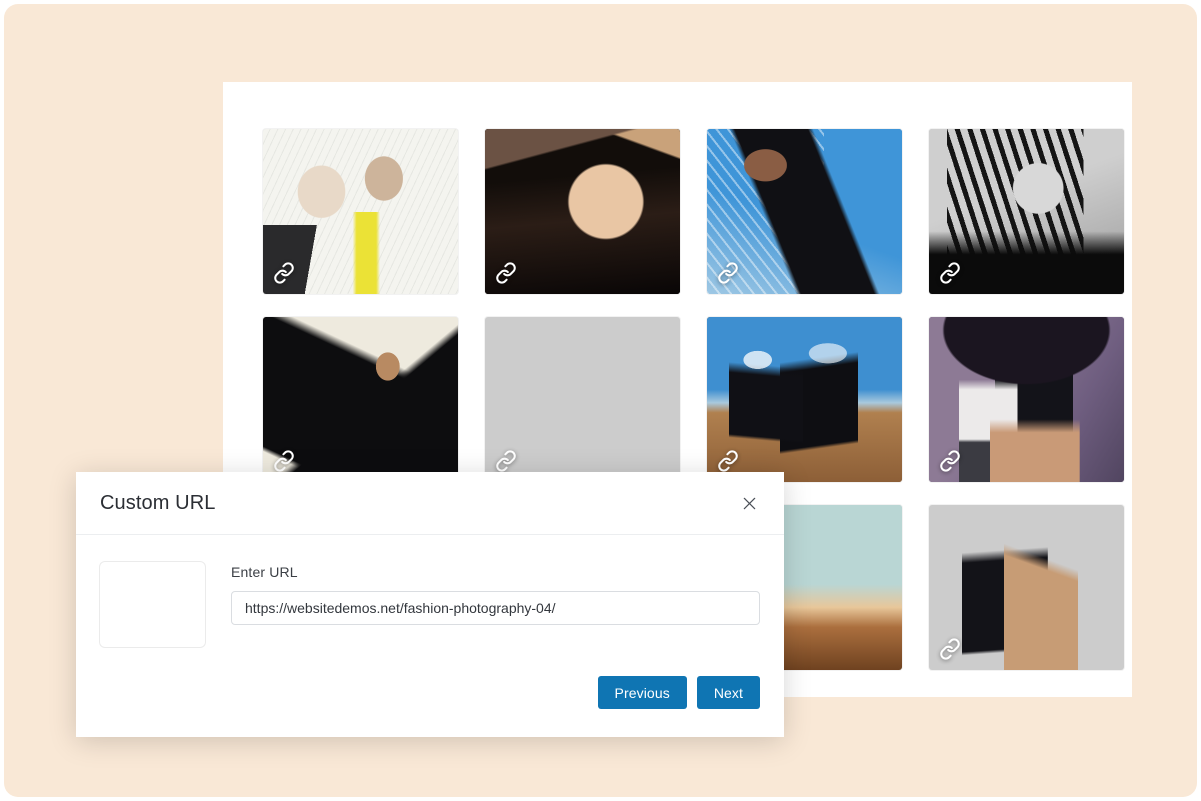 The width and height of the screenshot is (1201, 801). Describe the element at coordinates (264, 572) in the screenshot. I see `url-field-label: Enter URL` at that location.